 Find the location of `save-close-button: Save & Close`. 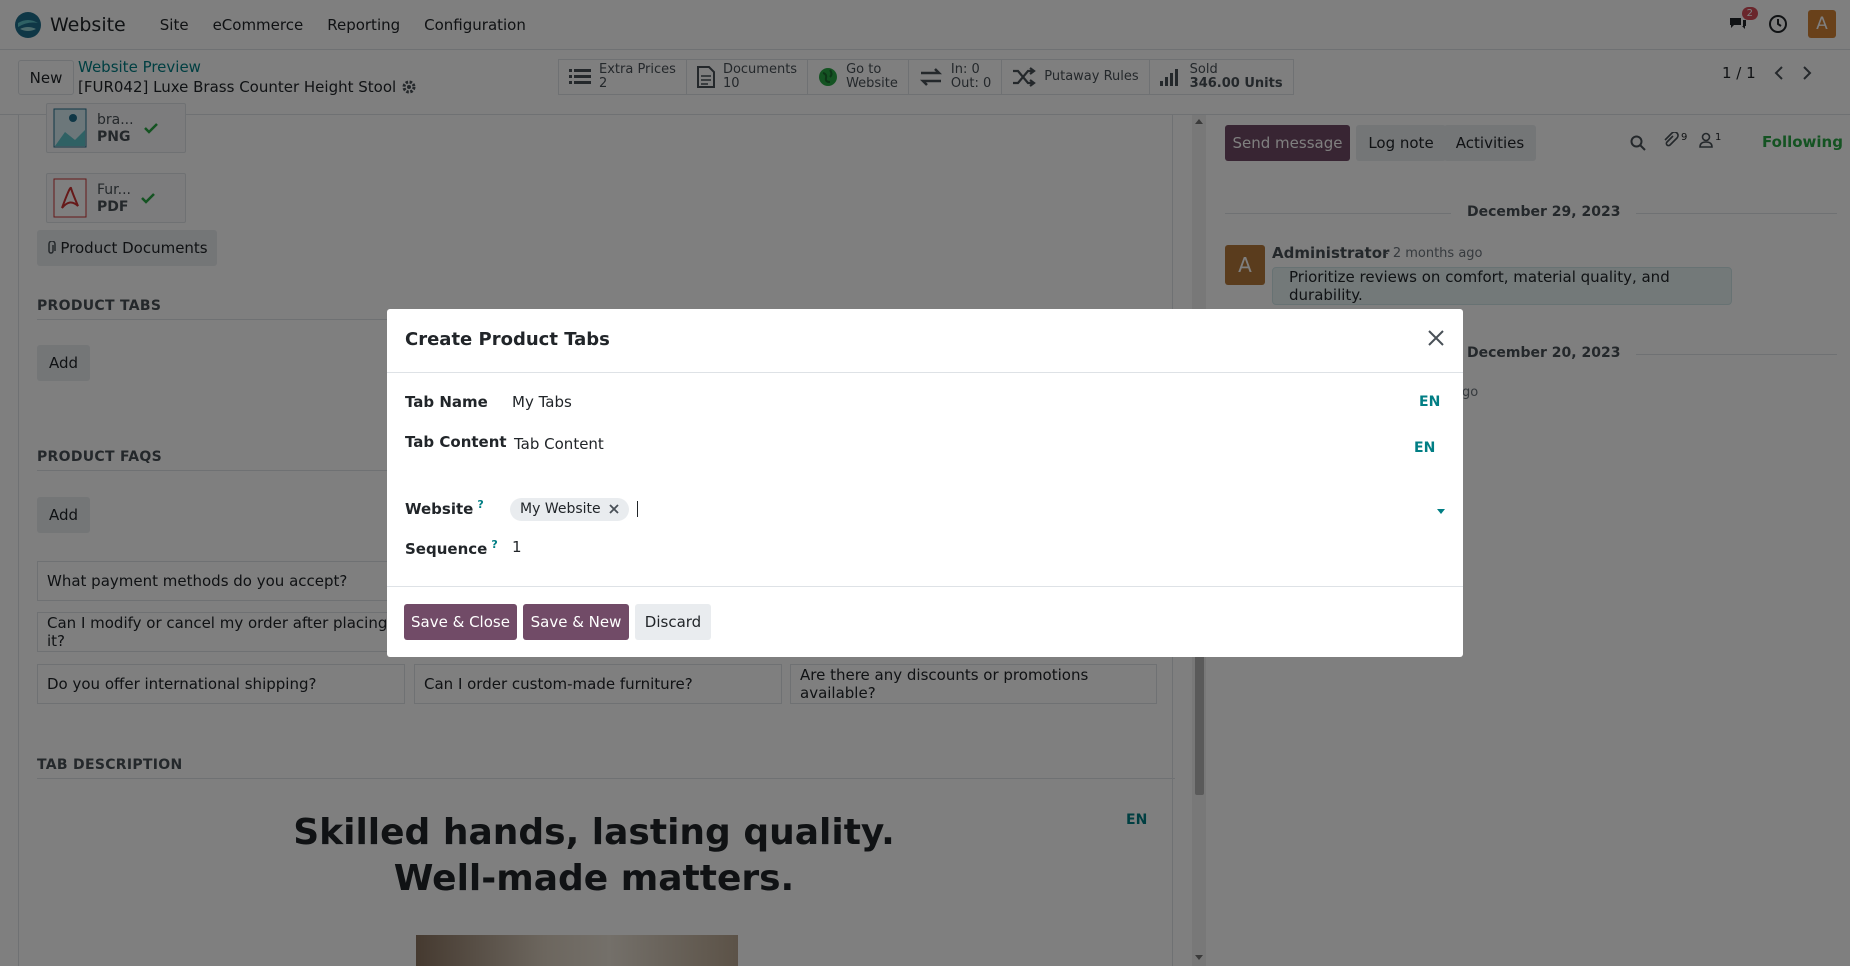

save-close-button: Save & Close is located at coordinates (460, 622).